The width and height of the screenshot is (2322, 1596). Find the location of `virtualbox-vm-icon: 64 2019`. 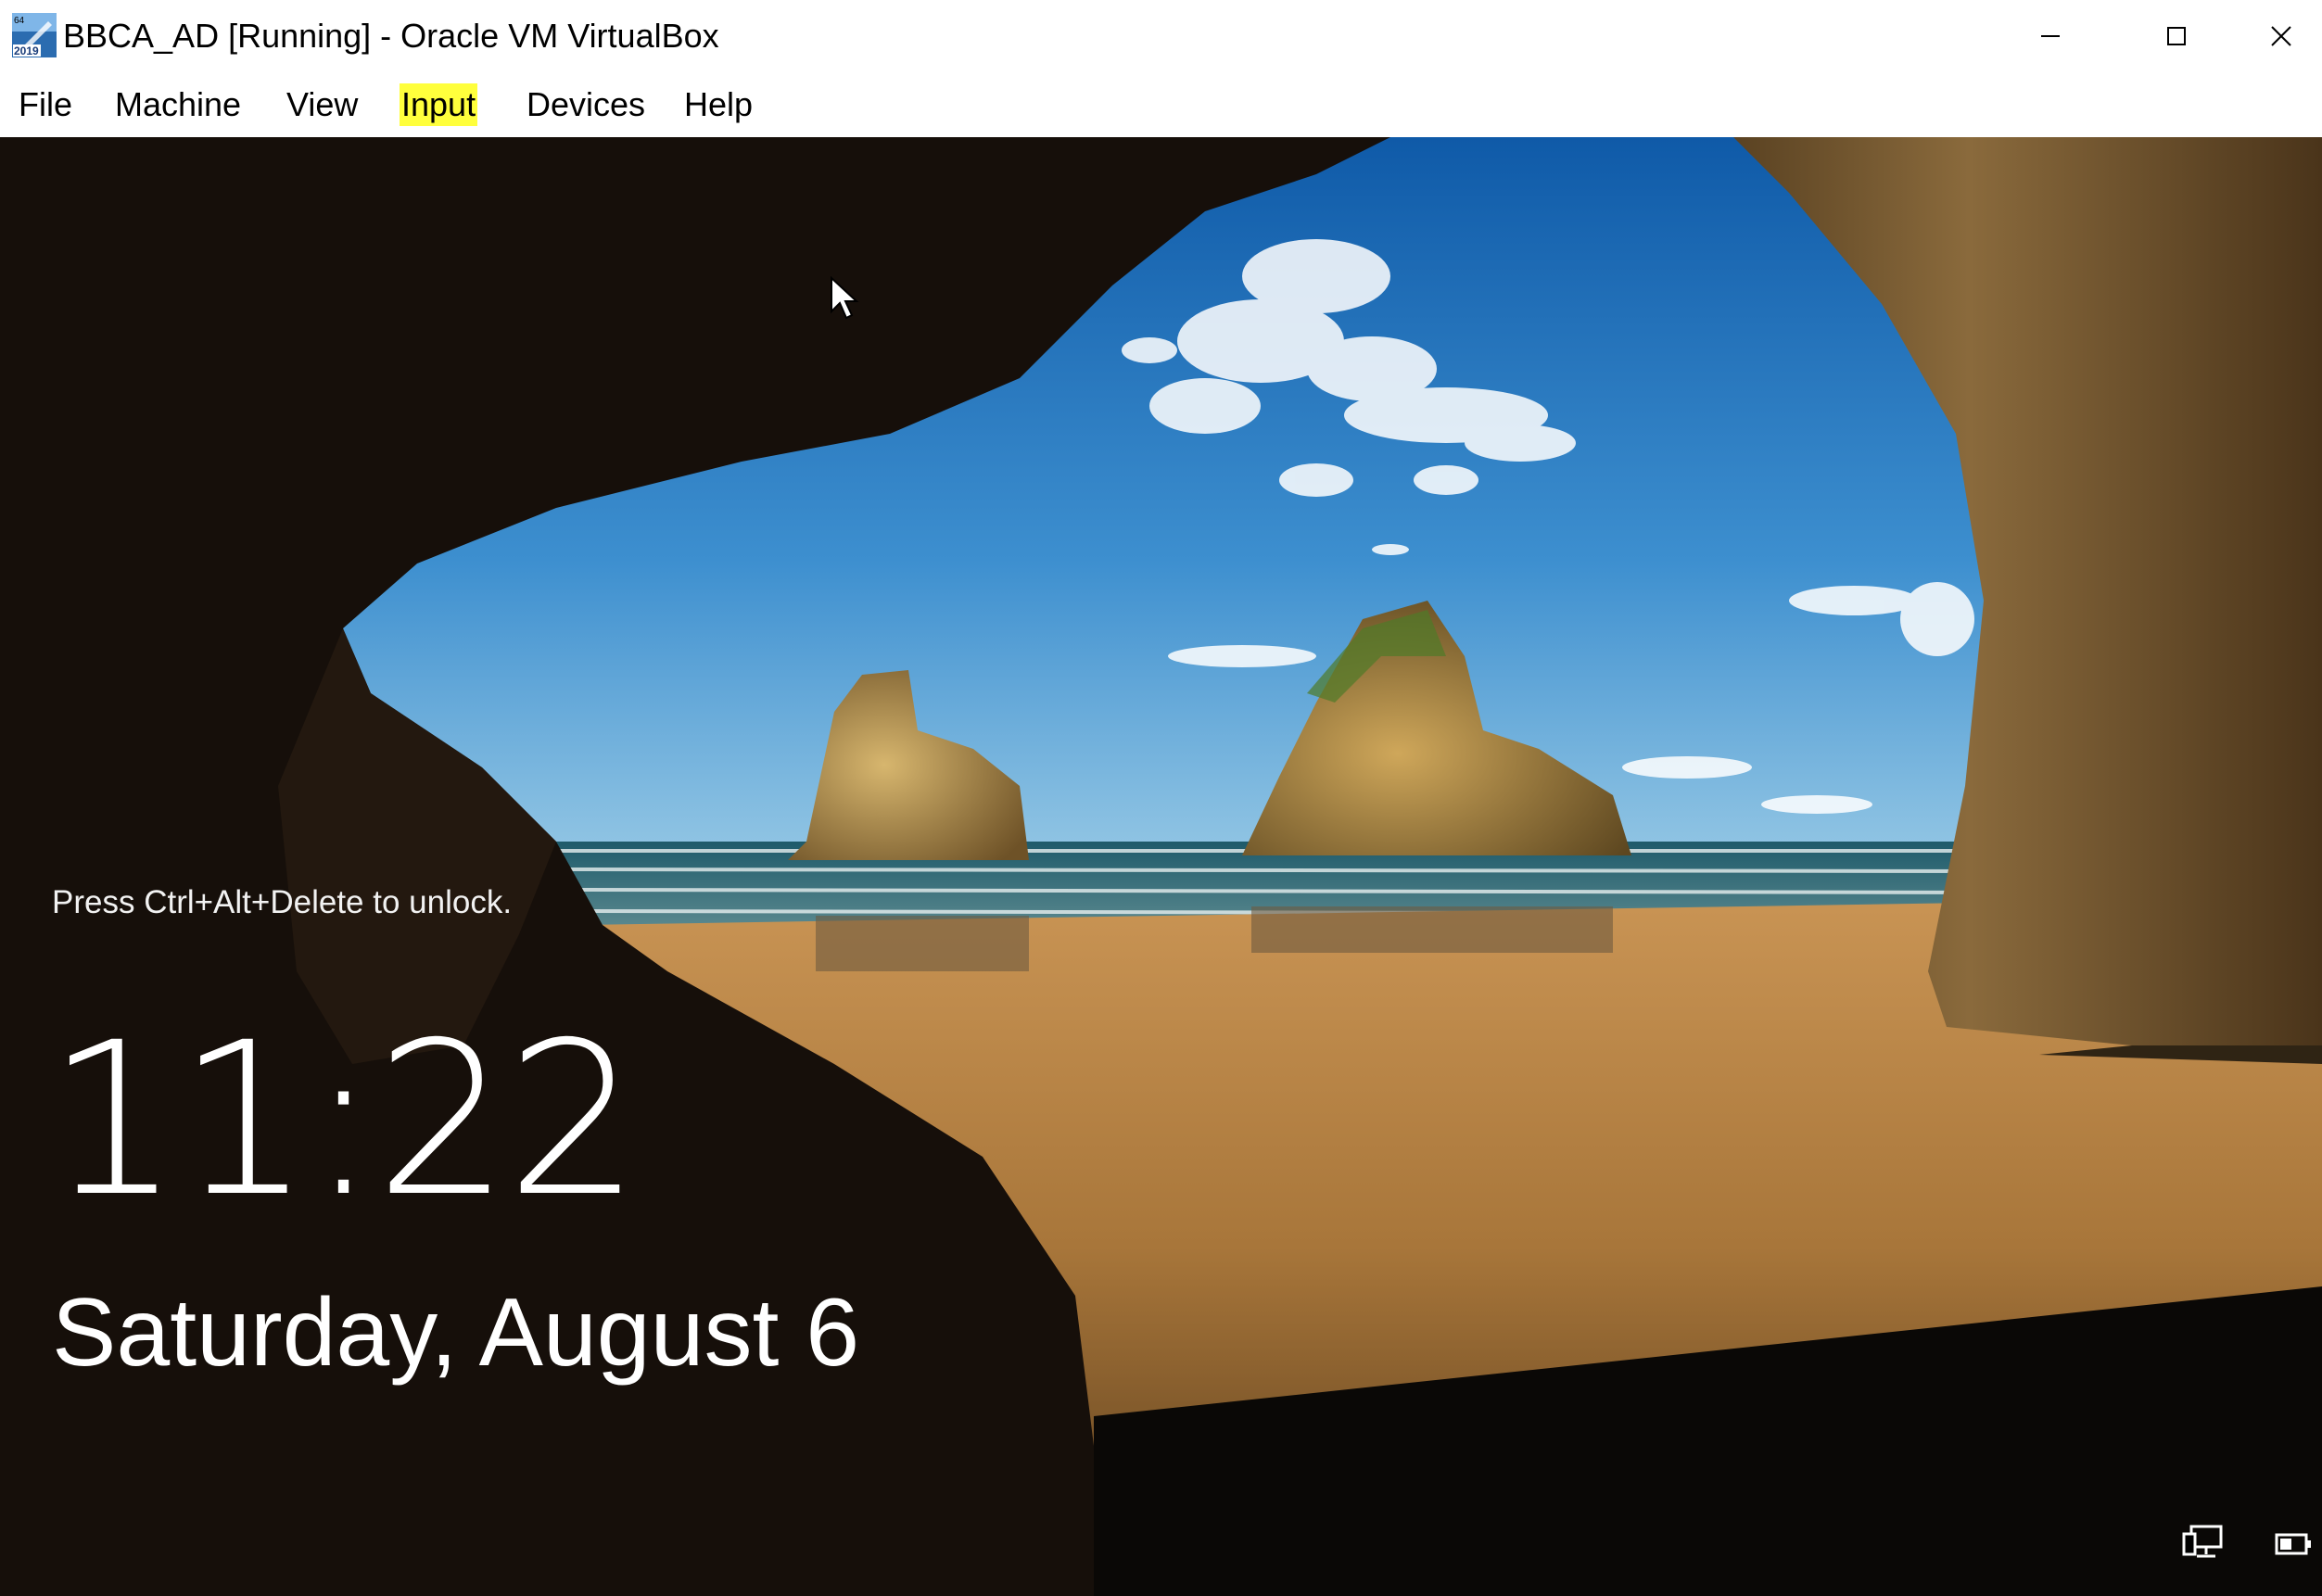

virtualbox-vm-icon: 64 2019 is located at coordinates (34, 35).